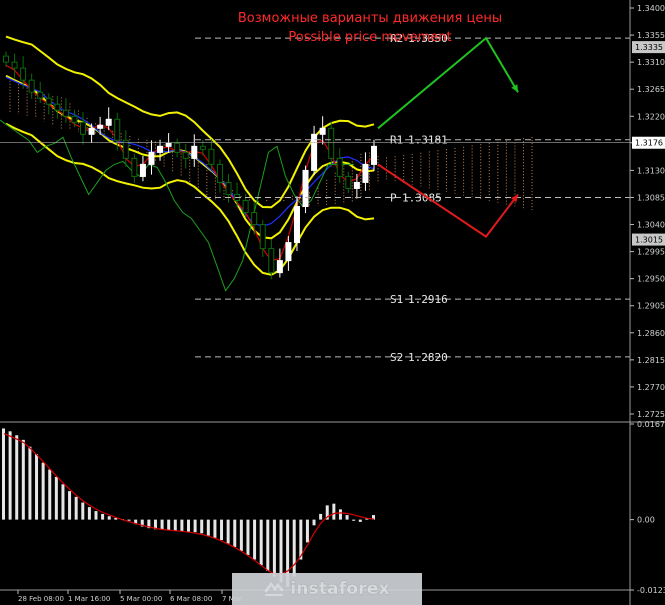 The height and width of the screenshot is (605, 665). I want to click on instaforex-watermark: instaforex, so click(327, 589).